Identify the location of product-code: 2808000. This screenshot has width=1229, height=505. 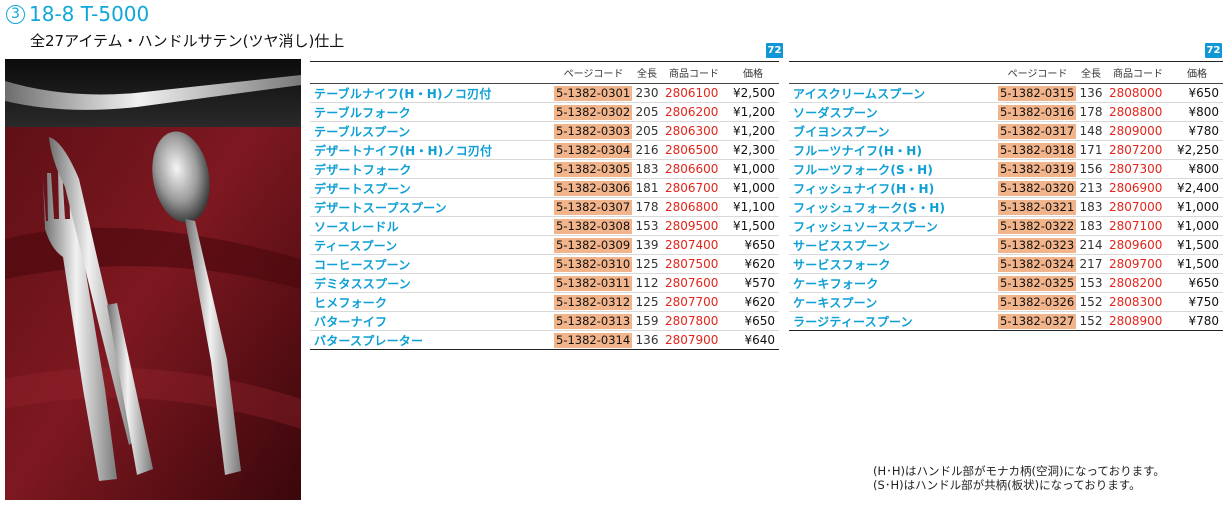
(1138, 93).